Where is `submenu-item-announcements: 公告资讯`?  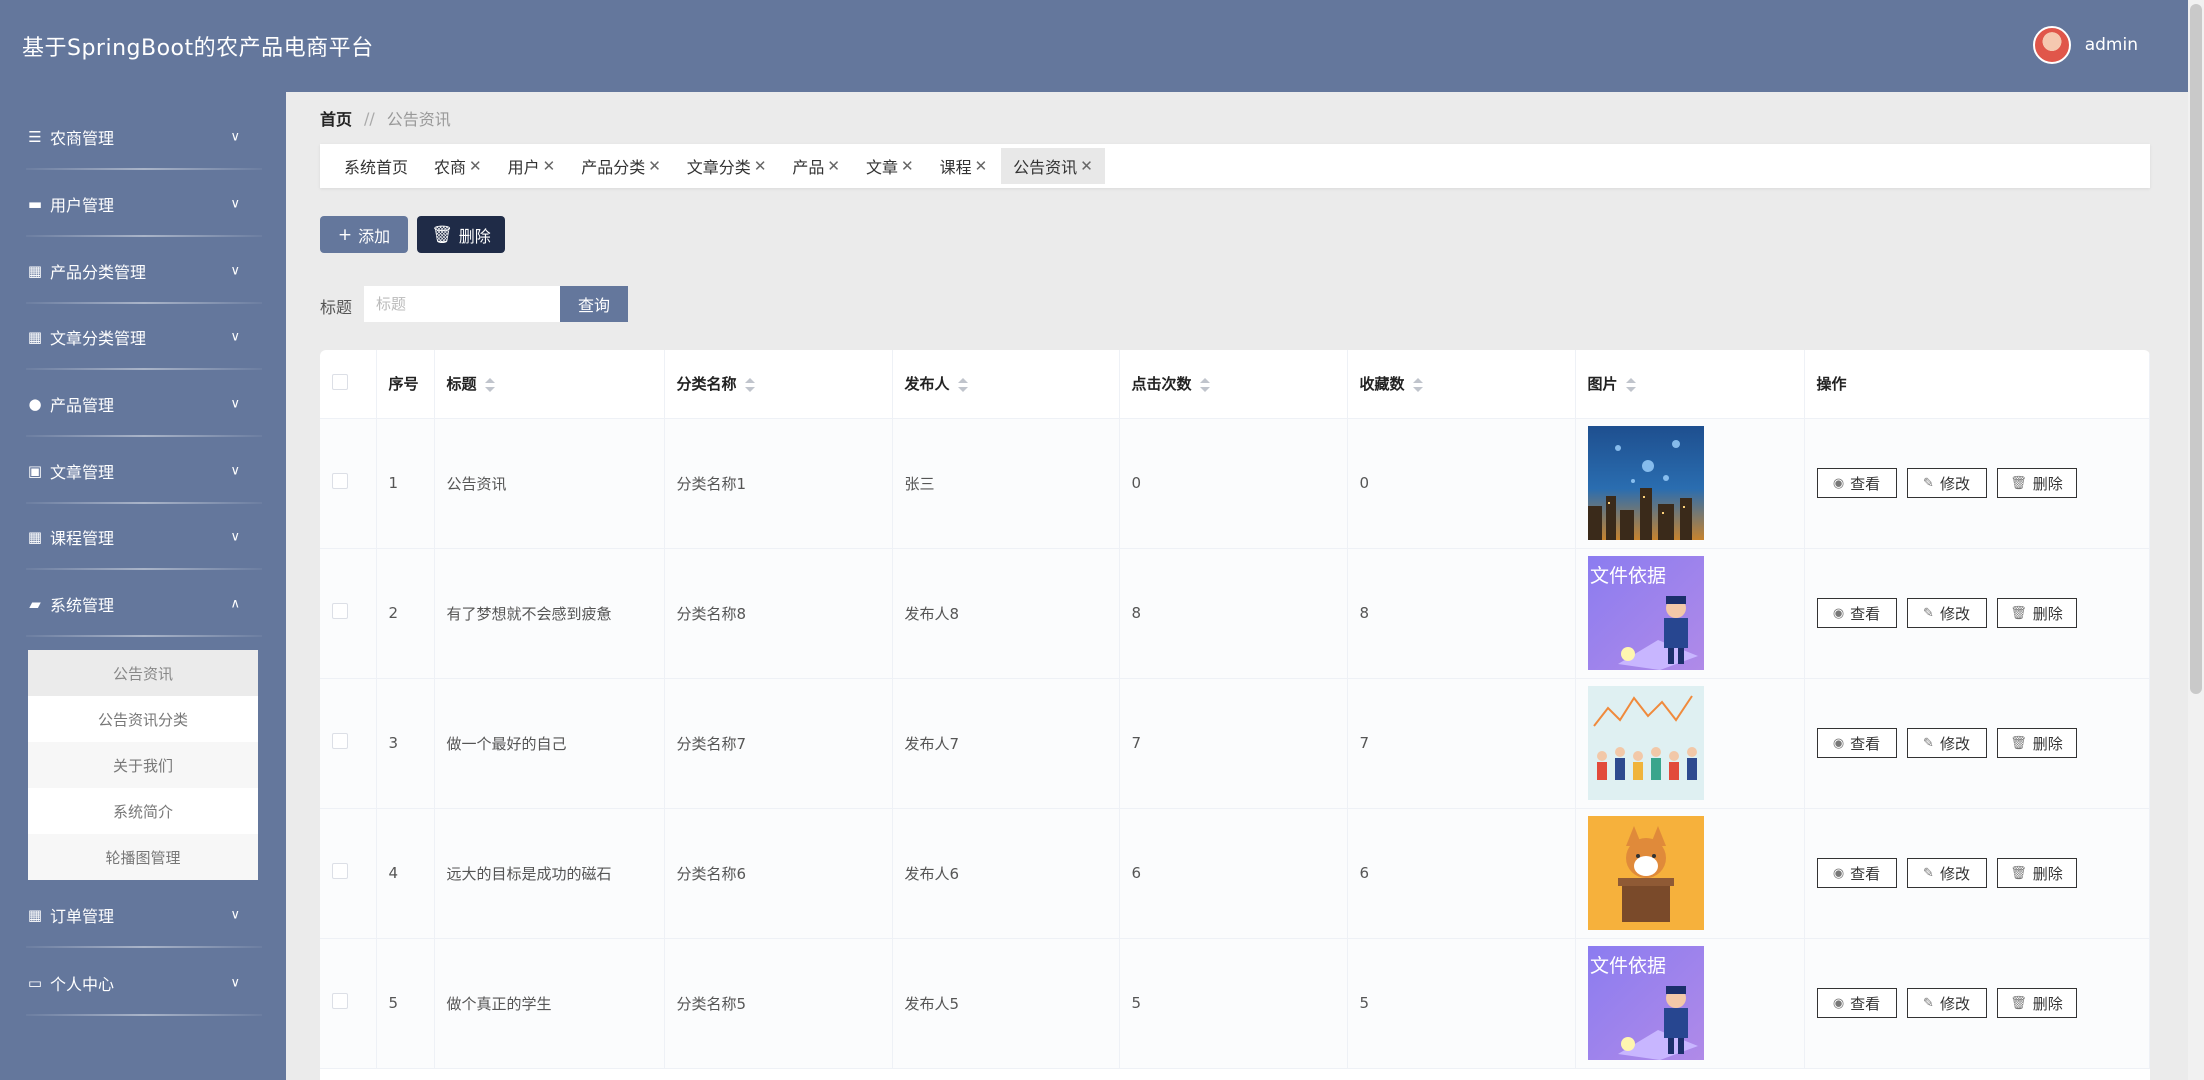
submenu-item-announcements: 公告资讯 is located at coordinates (143, 673).